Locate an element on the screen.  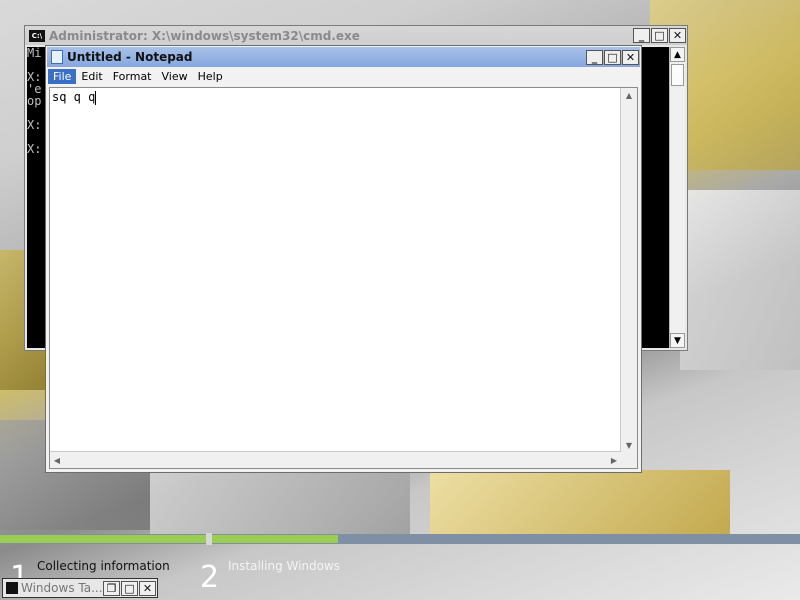
vertical-scrollbar: ▲ ▼ is located at coordinates (628, 270).